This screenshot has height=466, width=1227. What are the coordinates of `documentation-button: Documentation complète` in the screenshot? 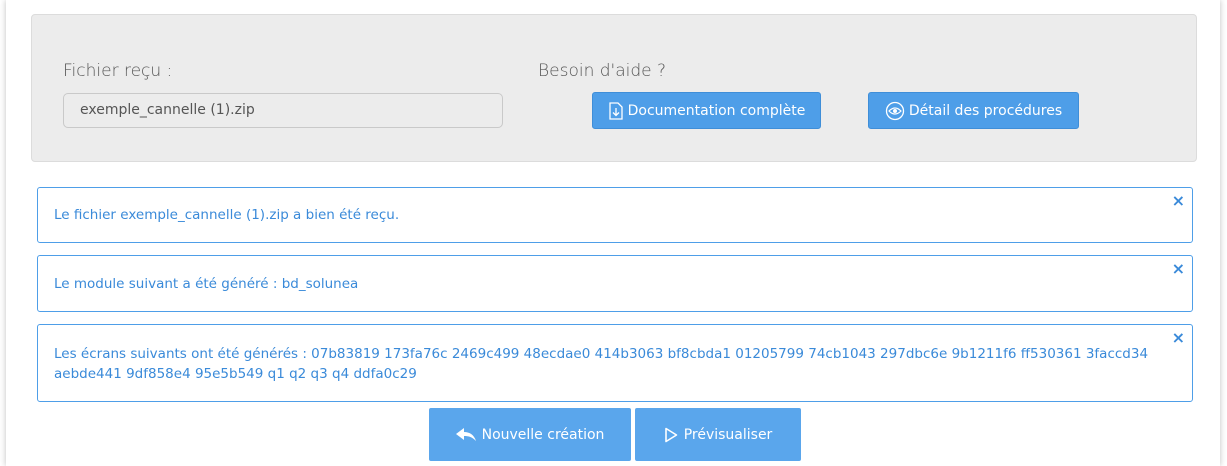 It's located at (706, 110).